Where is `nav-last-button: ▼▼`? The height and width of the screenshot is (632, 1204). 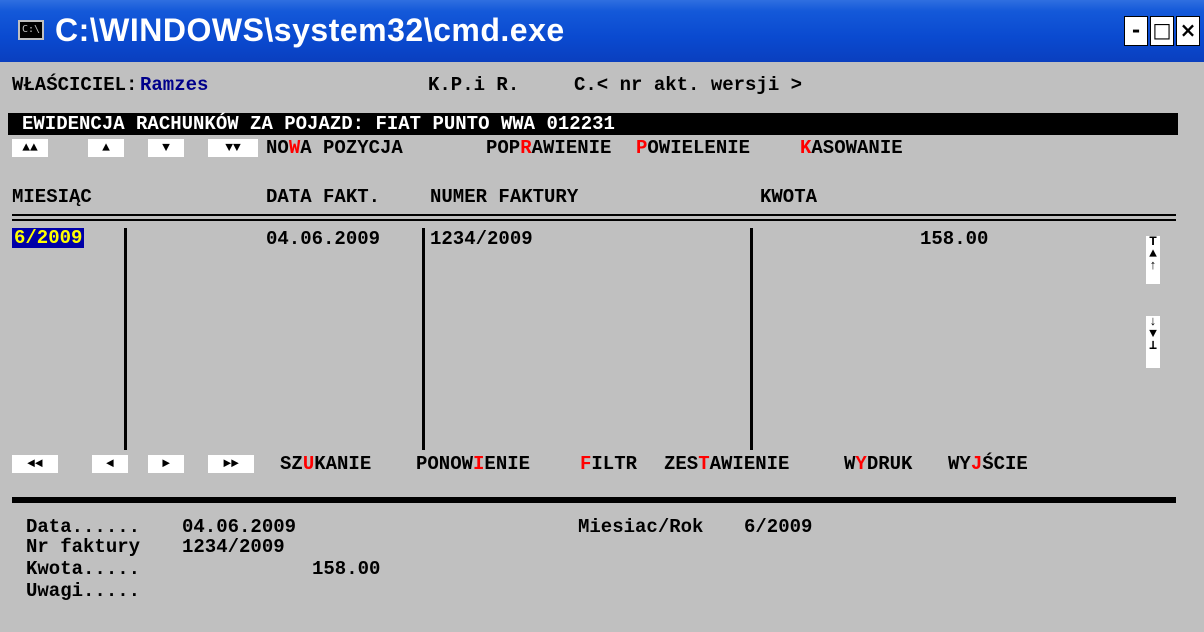
nav-last-button: ▼▼ is located at coordinates (233, 148).